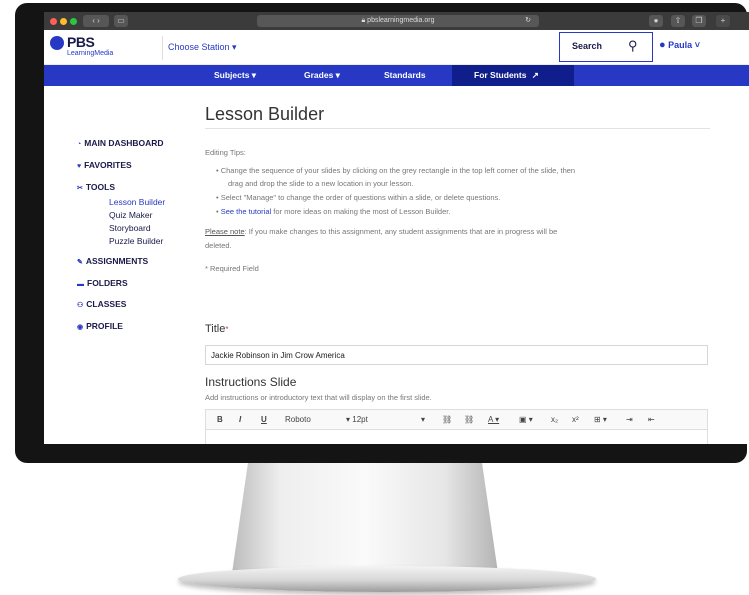  I want to click on reload-icon: ↻, so click(528, 21).